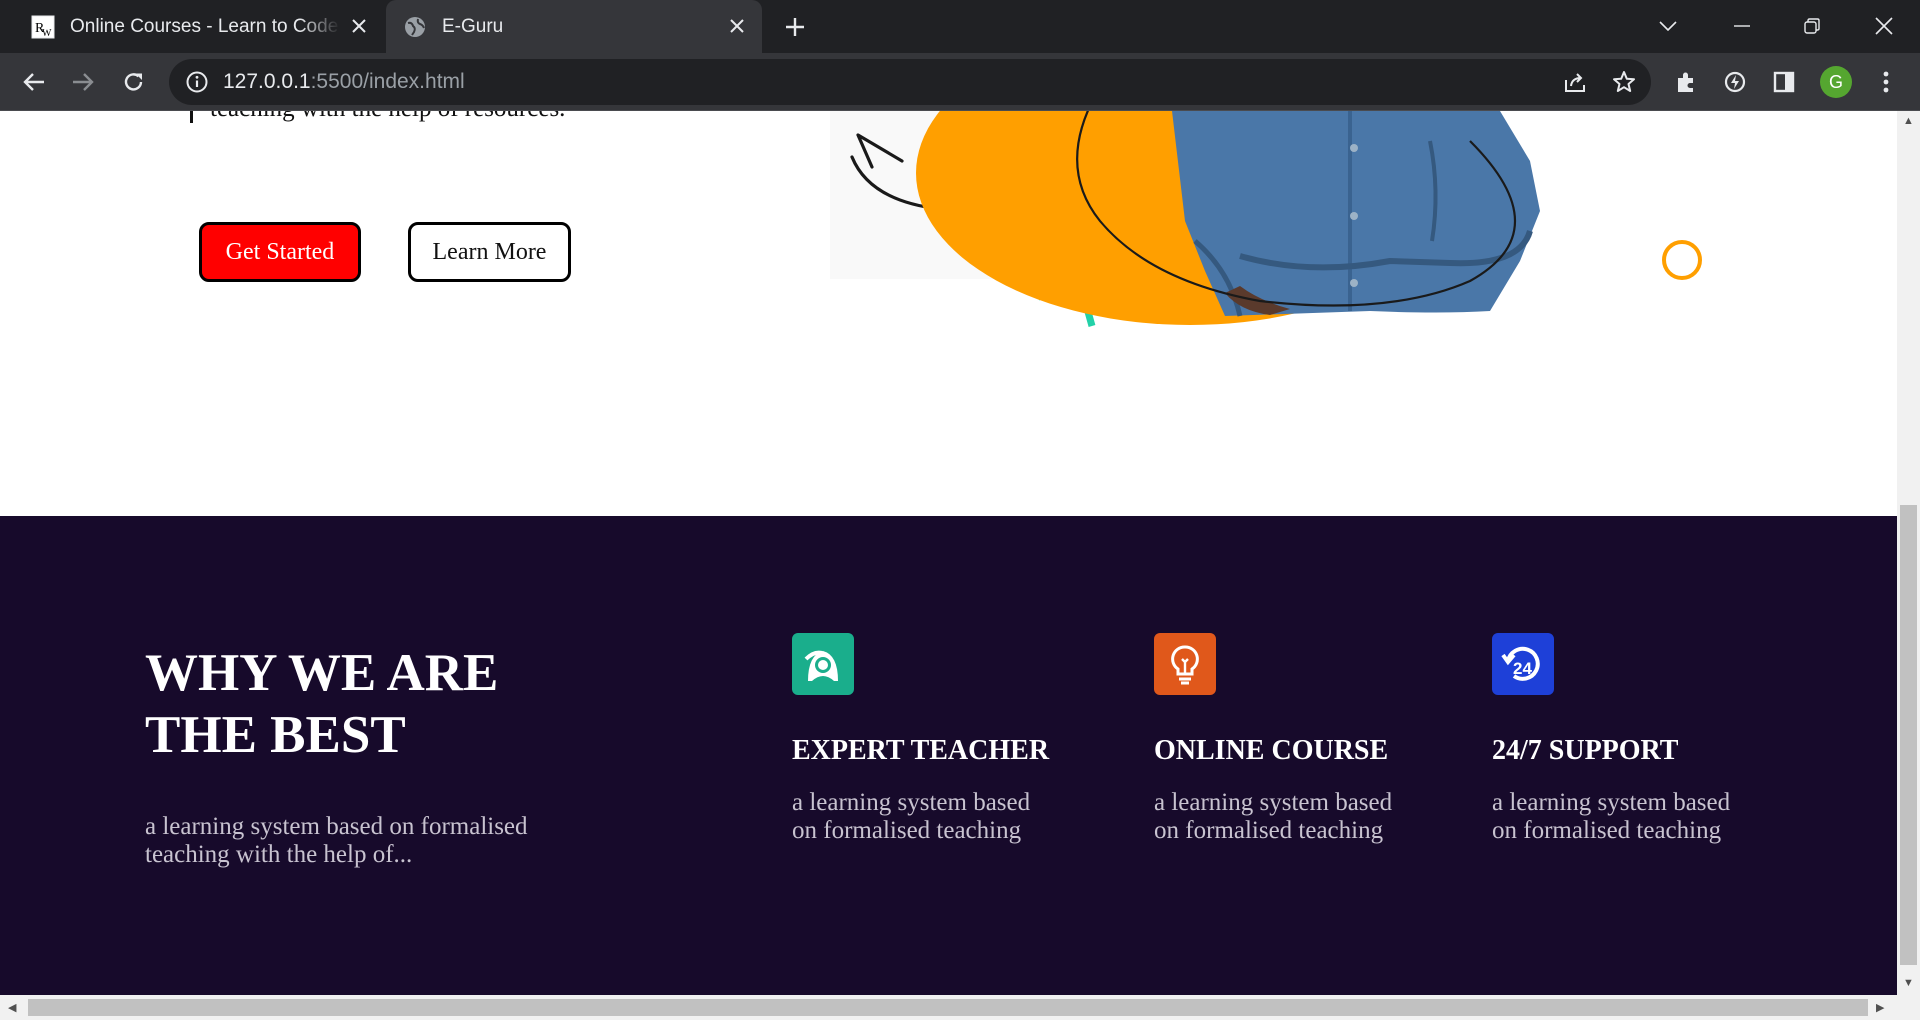 The width and height of the screenshot is (1920, 1020). What do you see at coordinates (1836, 82) in the screenshot?
I see `profile-avatar: G` at bounding box center [1836, 82].